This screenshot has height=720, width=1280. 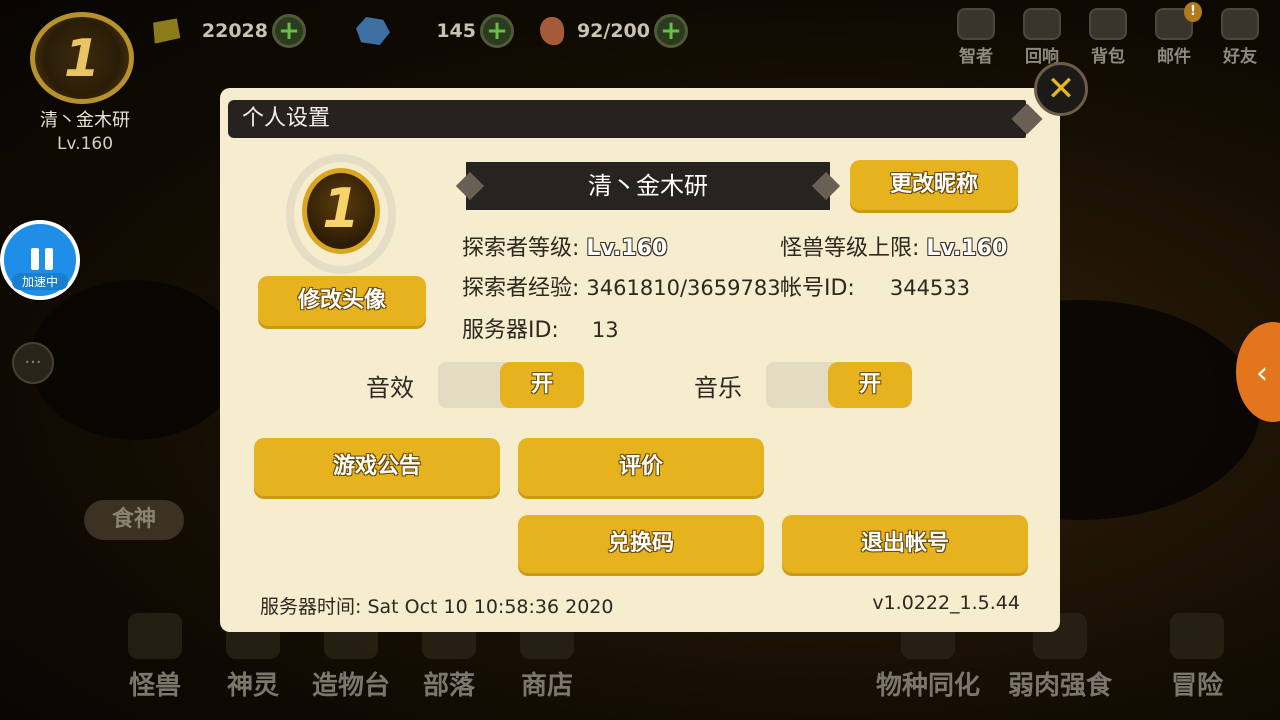 What do you see at coordinates (648, 186) in the screenshot?
I see `nickname-display: 清丶金木研` at bounding box center [648, 186].